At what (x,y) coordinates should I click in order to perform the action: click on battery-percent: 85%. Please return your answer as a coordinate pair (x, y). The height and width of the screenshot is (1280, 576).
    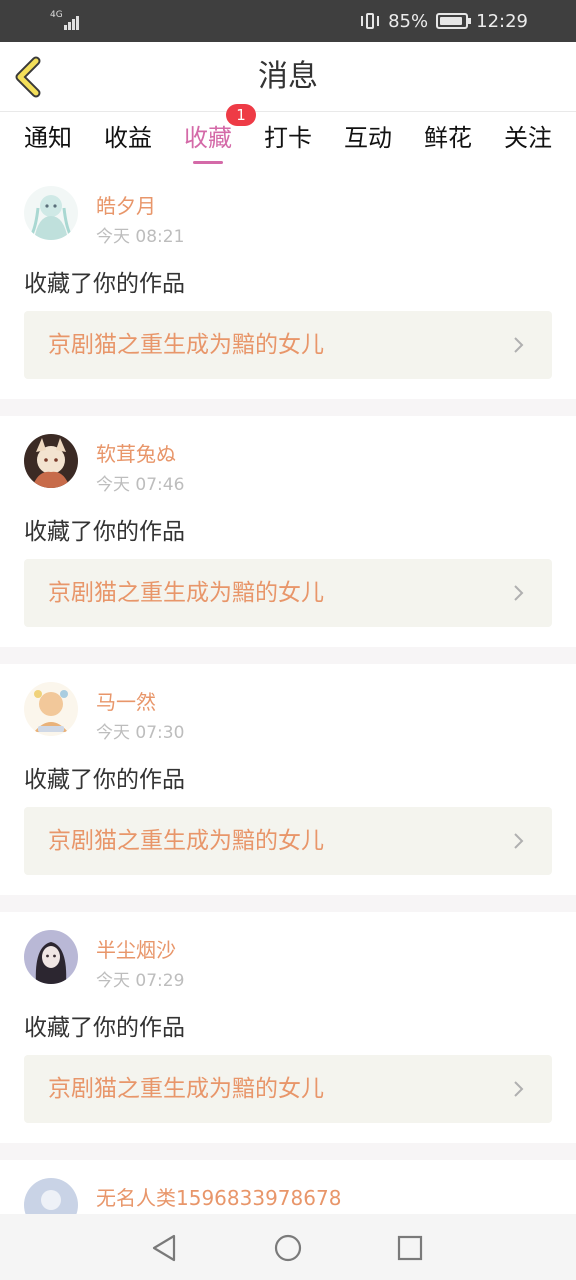
    Looking at the image, I should click on (408, 21).